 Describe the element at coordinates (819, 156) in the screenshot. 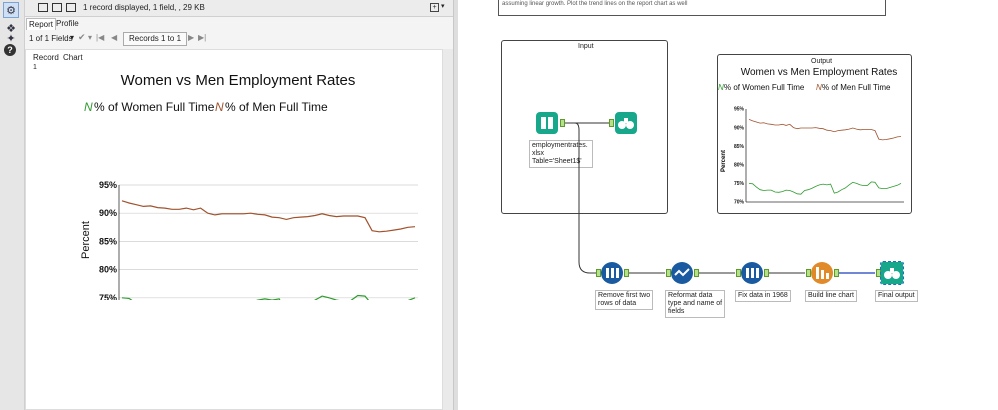

I see `preview-y-ticks: 95% 90% 85% 80% 75% 70%` at that location.